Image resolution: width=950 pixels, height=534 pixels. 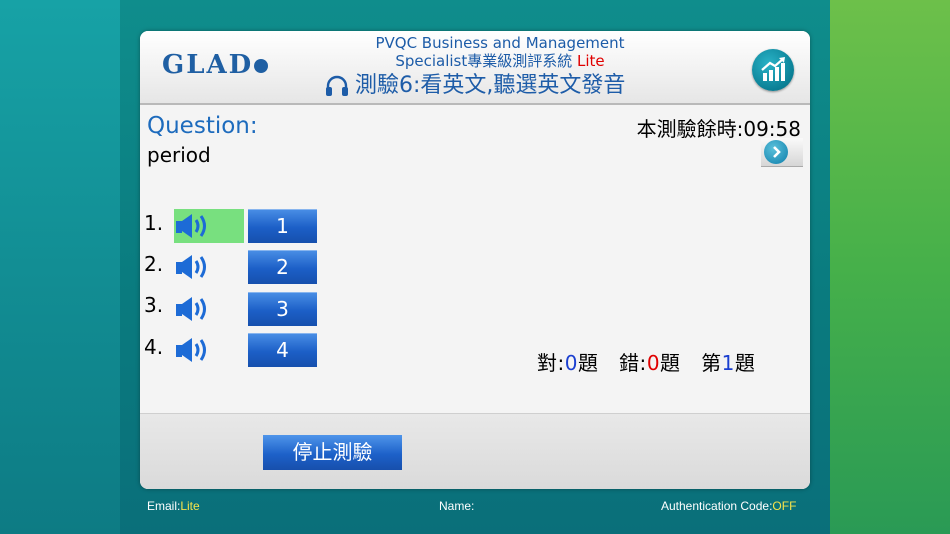 I want to click on auth-value: OFF, so click(x=784, y=506).